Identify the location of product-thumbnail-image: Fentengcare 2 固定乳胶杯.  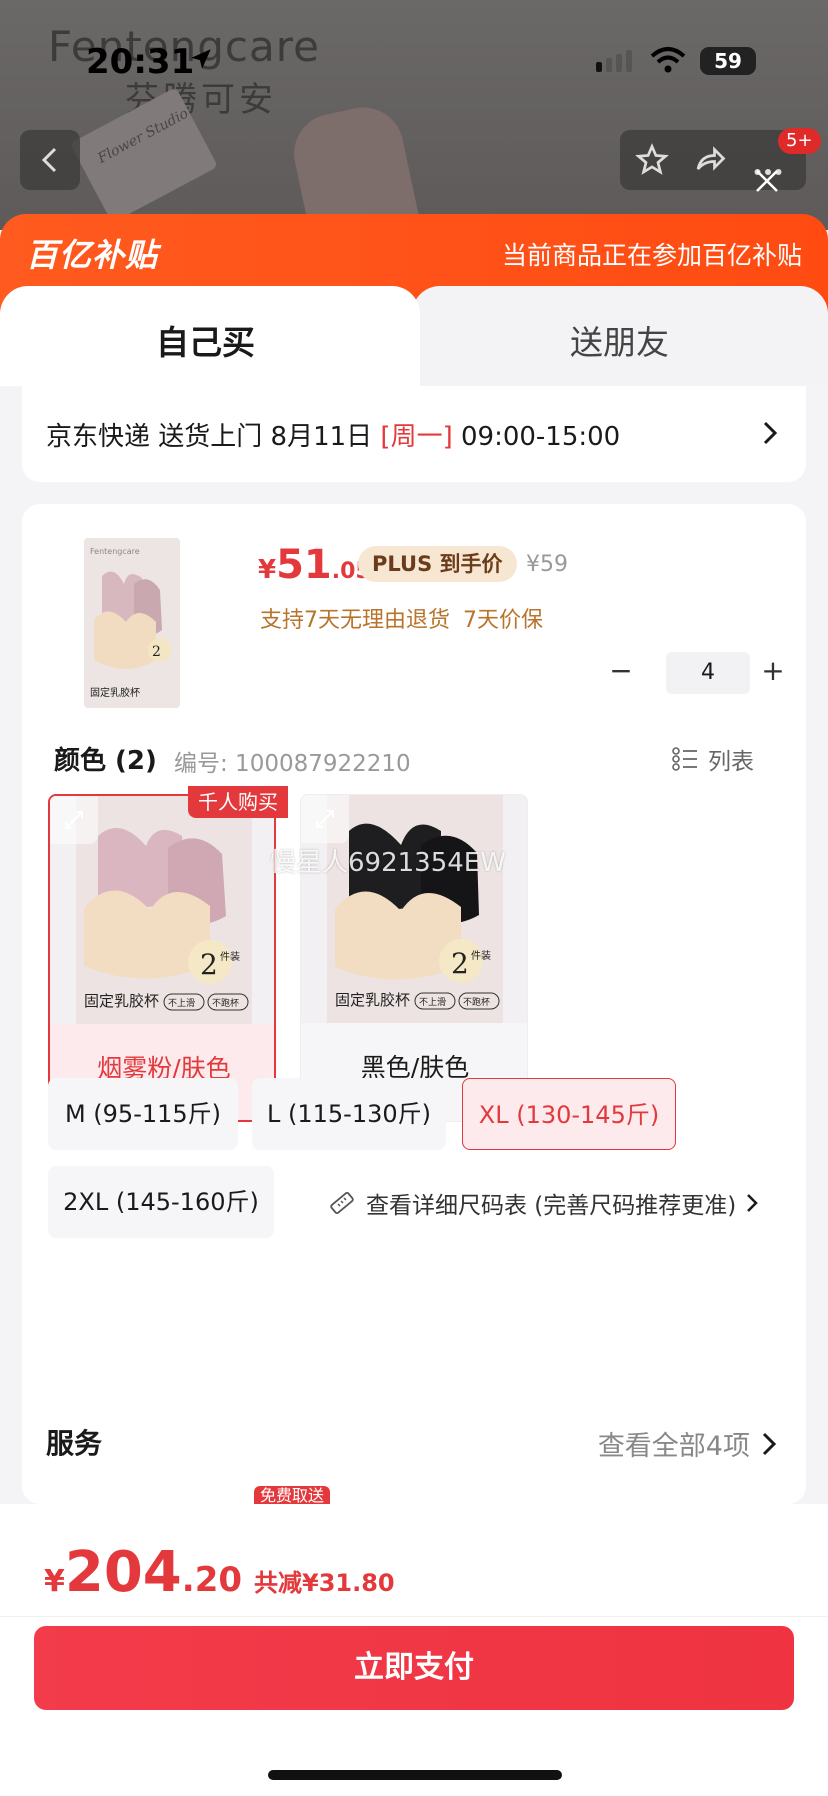
(132, 623).